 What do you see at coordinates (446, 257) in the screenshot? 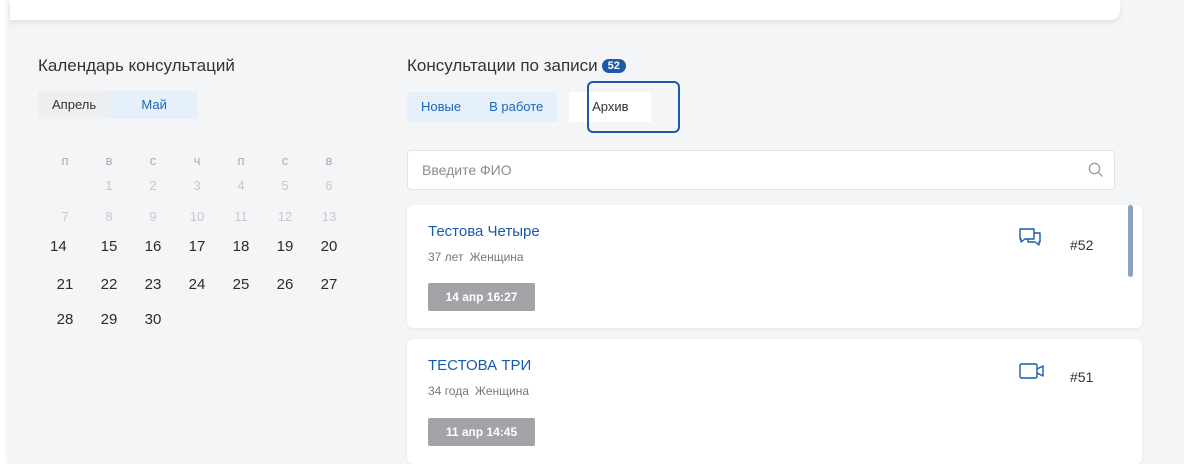
I see `patient-age: 37 лет` at bounding box center [446, 257].